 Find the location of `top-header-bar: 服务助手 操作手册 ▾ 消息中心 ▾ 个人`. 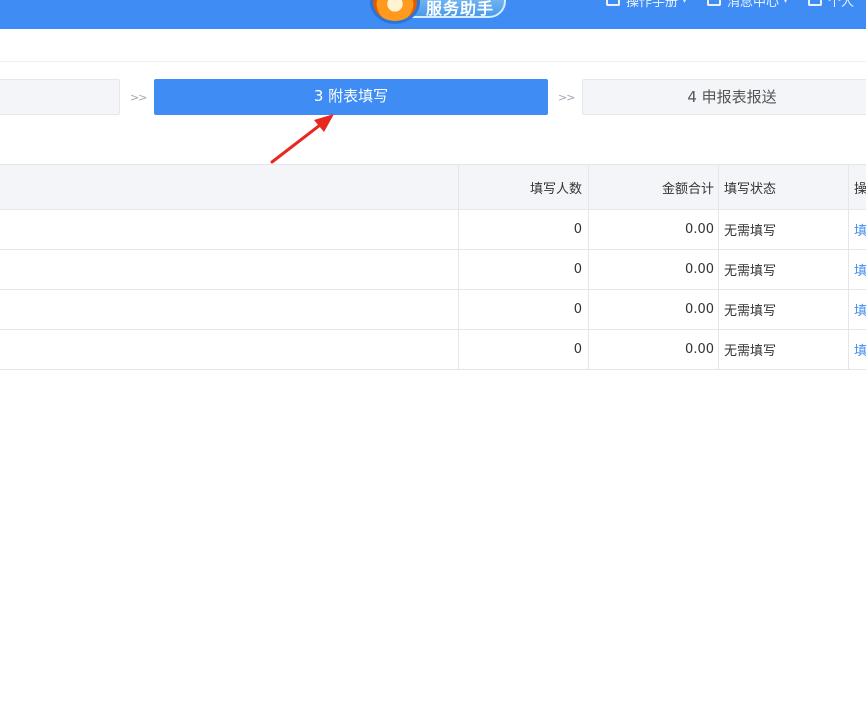

top-header-bar: 服务助手 操作手册 ▾ 消息中心 ▾ 个人 is located at coordinates (433, 14).